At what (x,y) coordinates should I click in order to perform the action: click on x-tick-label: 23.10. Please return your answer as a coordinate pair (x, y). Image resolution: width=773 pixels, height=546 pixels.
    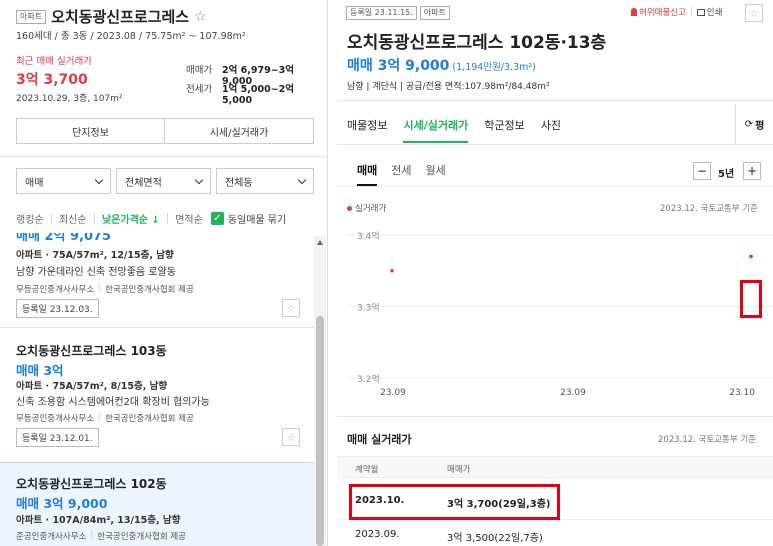
    Looking at the image, I should click on (742, 393).